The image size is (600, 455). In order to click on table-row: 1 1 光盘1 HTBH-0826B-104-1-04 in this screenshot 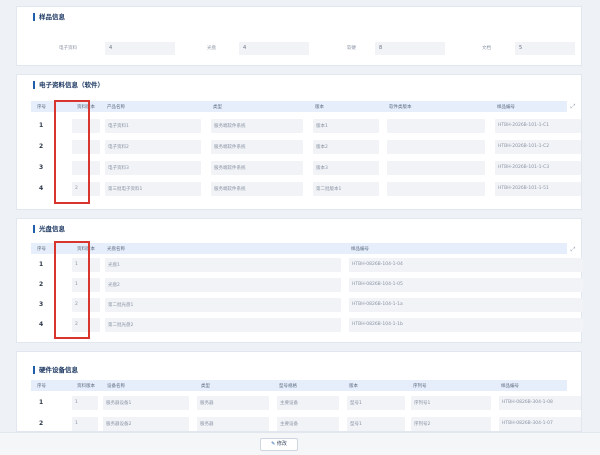, I will do `click(307, 265)`.